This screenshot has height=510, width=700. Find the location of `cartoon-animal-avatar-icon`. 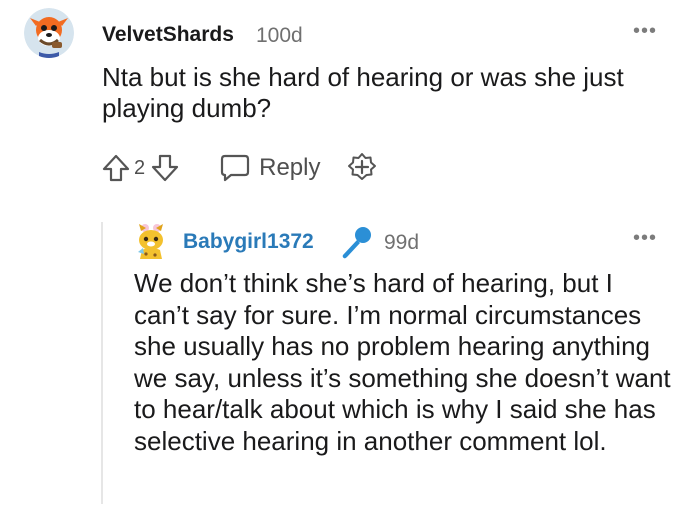

cartoon-animal-avatar-icon is located at coordinates (150, 241).